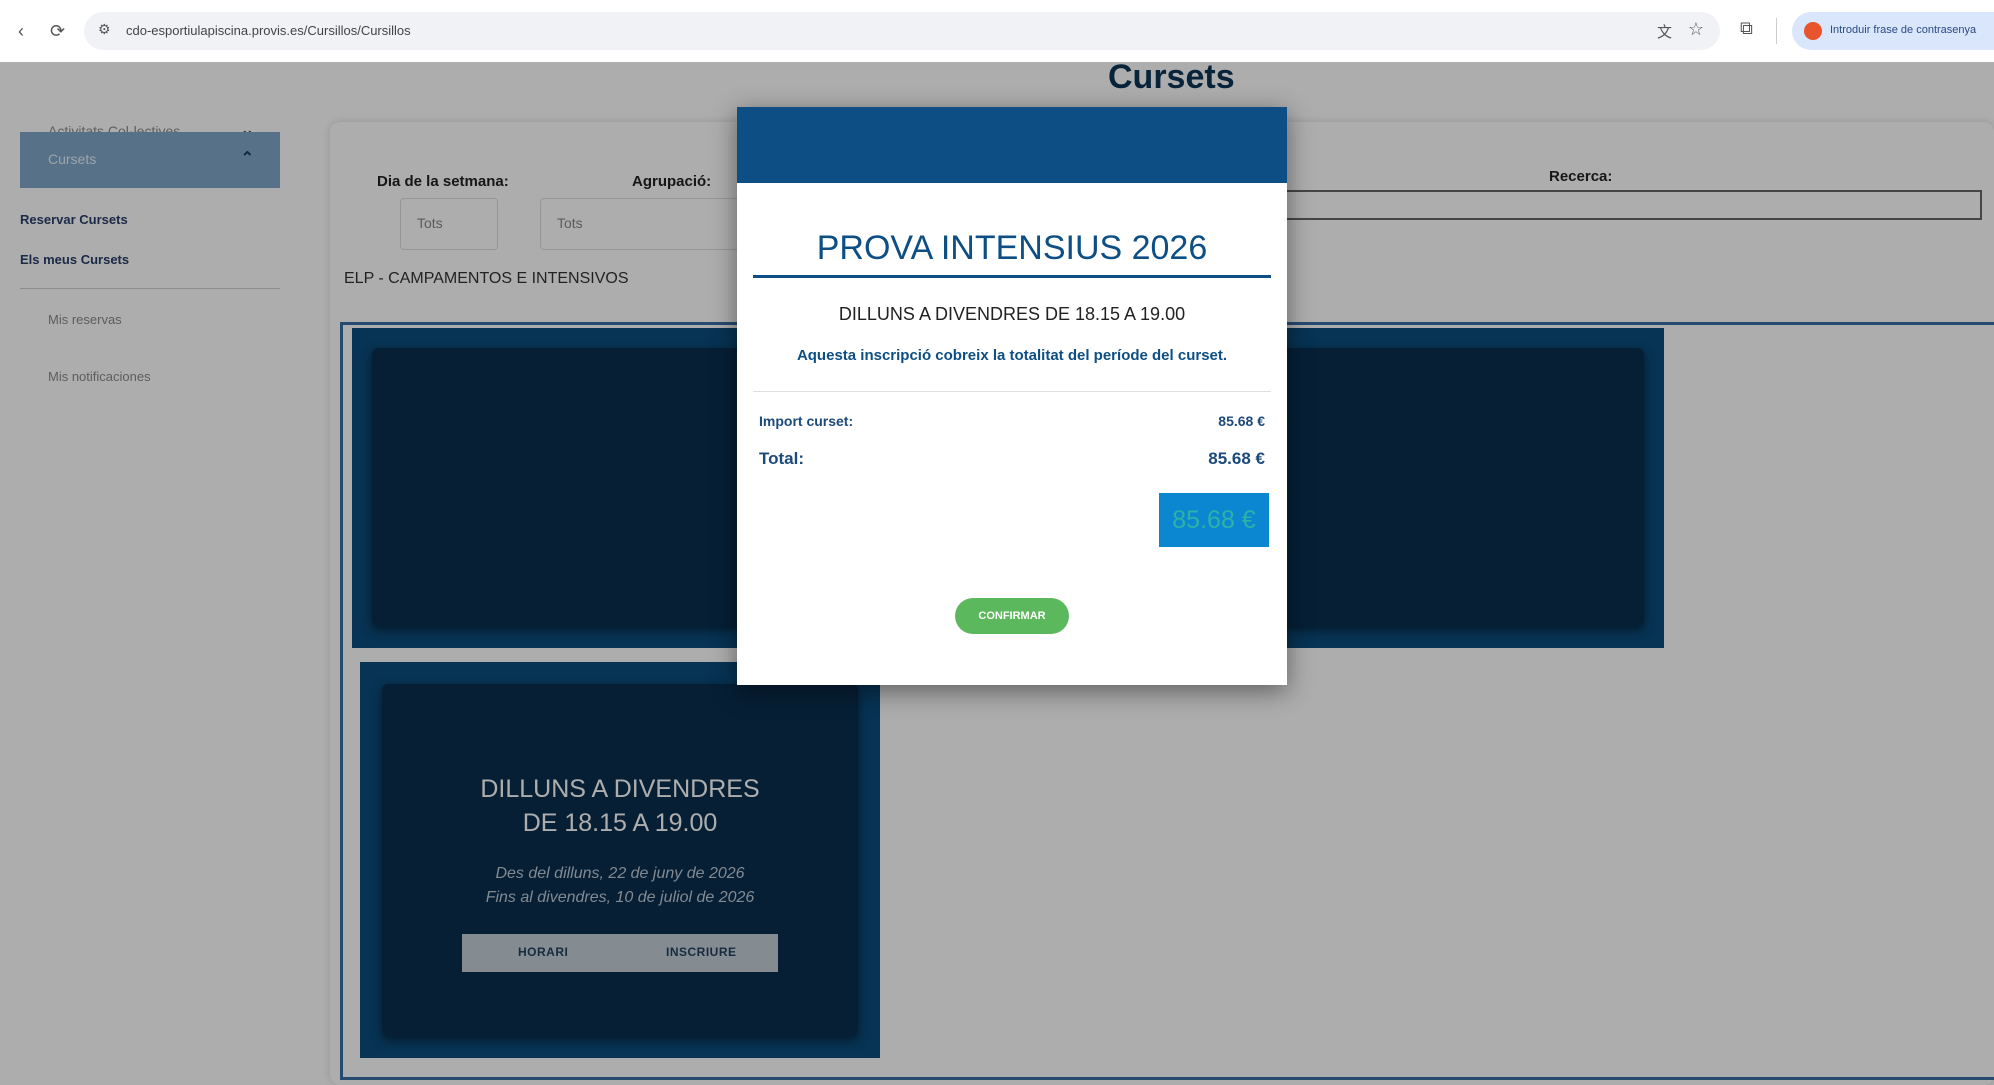  I want to click on reload-icon: ⟳, so click(57, 31).